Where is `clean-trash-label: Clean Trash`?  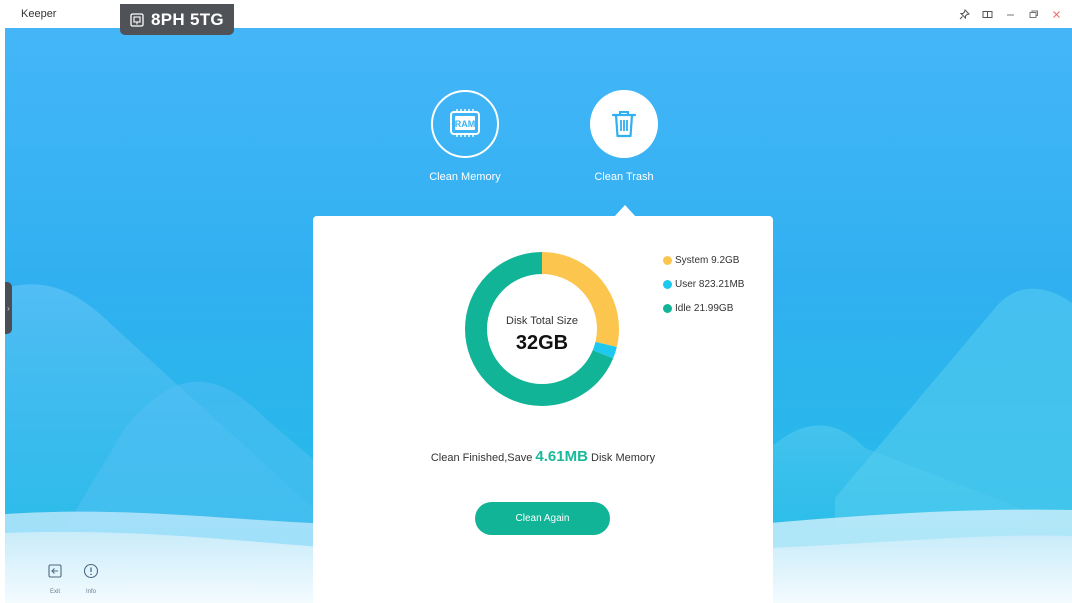
clean-trash-label: Clean Trash is located at coordinates (624, 177).